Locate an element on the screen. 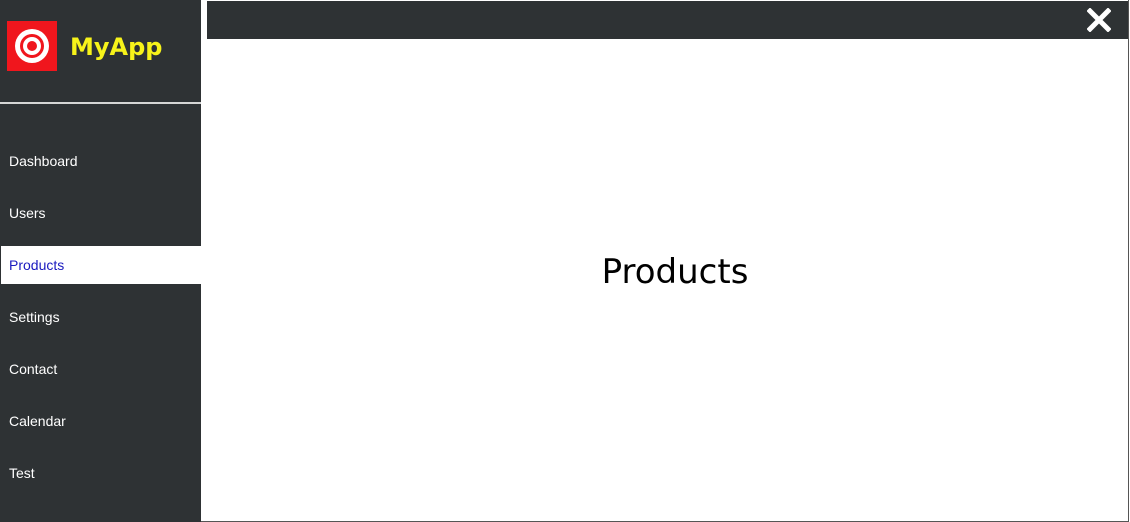 The width and height of the screenshot is (1130, 522). top-bar is located at coordinates (667, 20).